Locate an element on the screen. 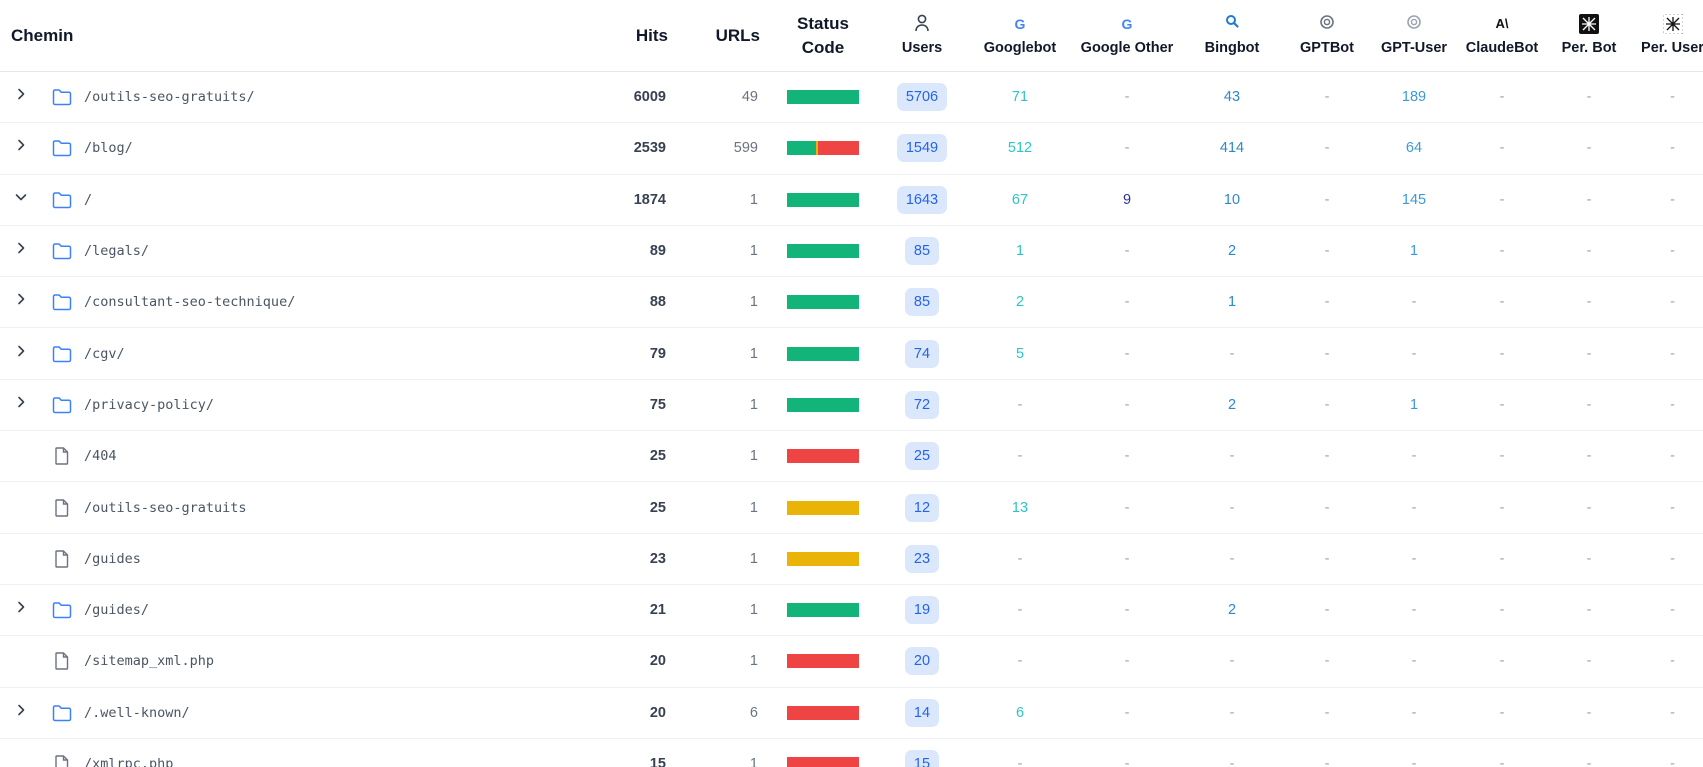 This screenshot has width=1703, height=767. table-row: /404 25 1 25 - - - - - - - - is located at coordinates (851, 456).